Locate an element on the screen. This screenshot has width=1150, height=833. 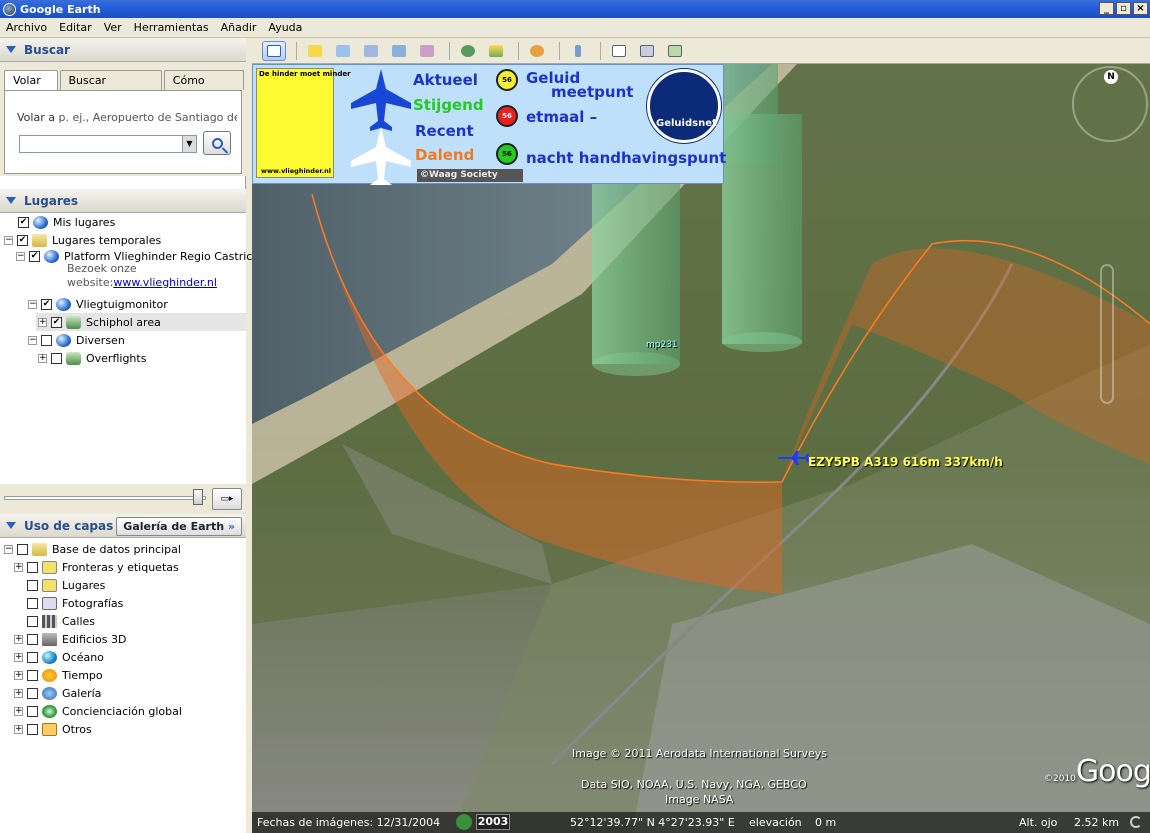
minimize-button: _ is located at coordinates (1106, 8).